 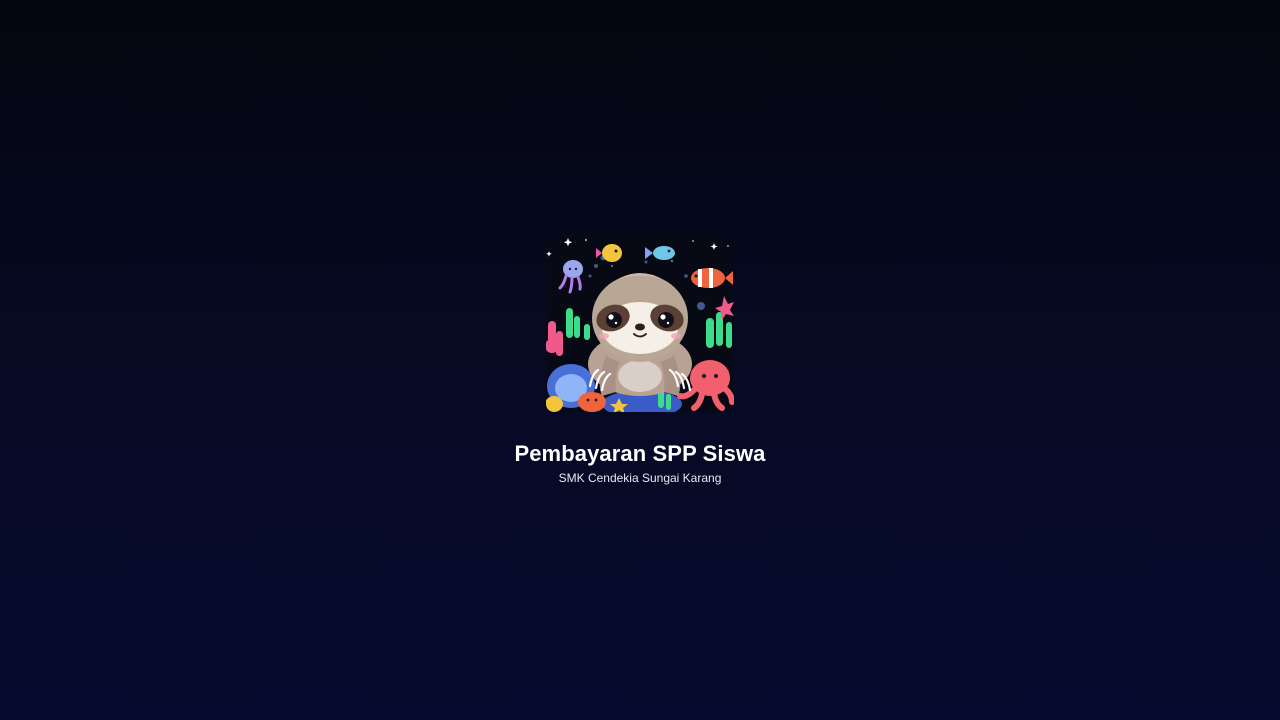 I want to click on app-logo, so click(x=640, y=324).